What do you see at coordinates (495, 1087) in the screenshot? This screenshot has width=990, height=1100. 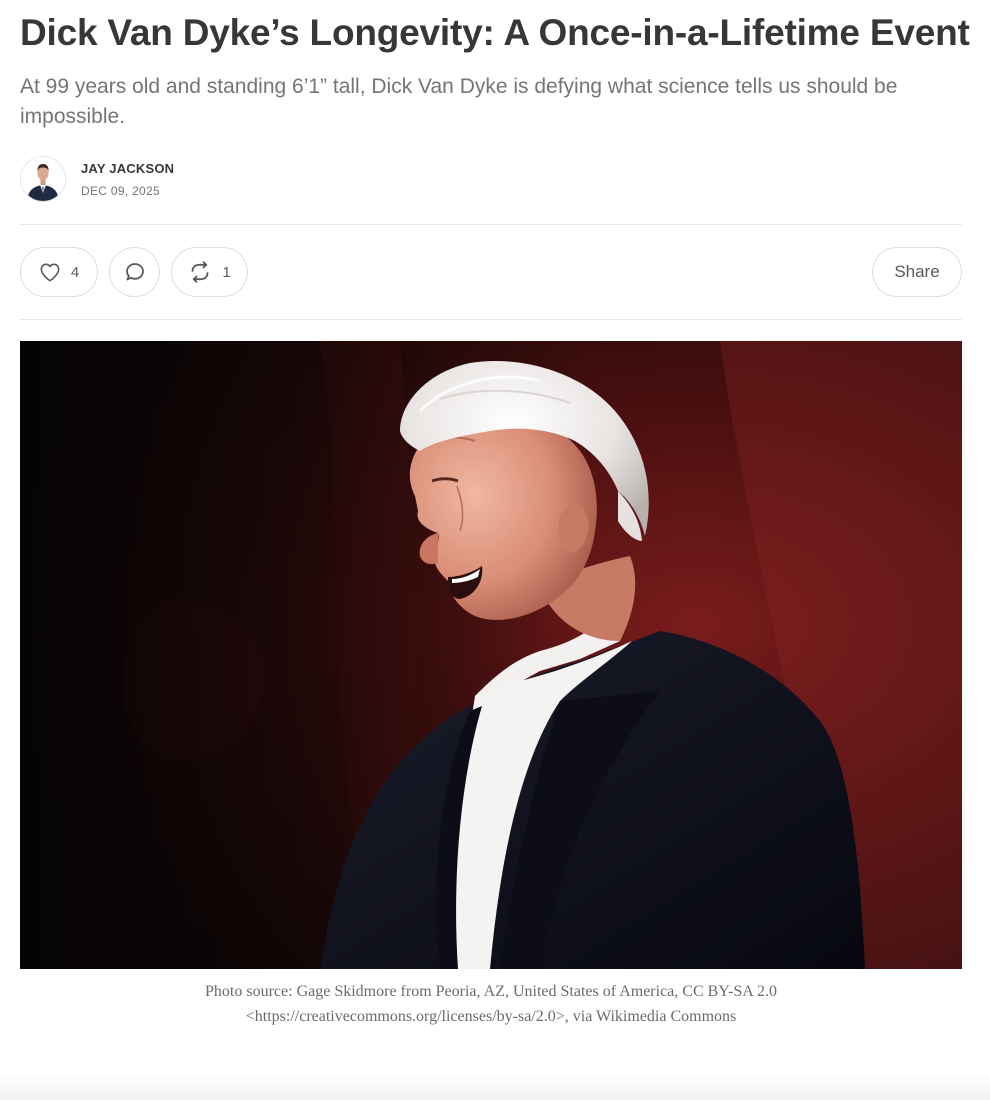 I see `bottom-fade` at bounding box center [495, 1087].